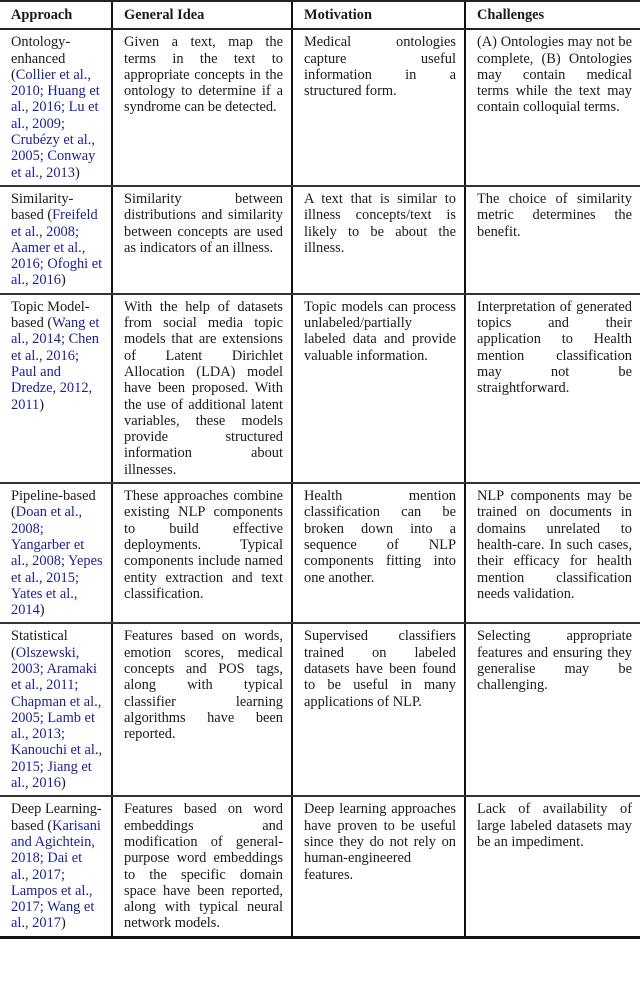 The image size is (640, 996). Describe the element at coordinates (46, 520) in the screenshot. I see `citation-link: Doan et al., 2008;` at that location.